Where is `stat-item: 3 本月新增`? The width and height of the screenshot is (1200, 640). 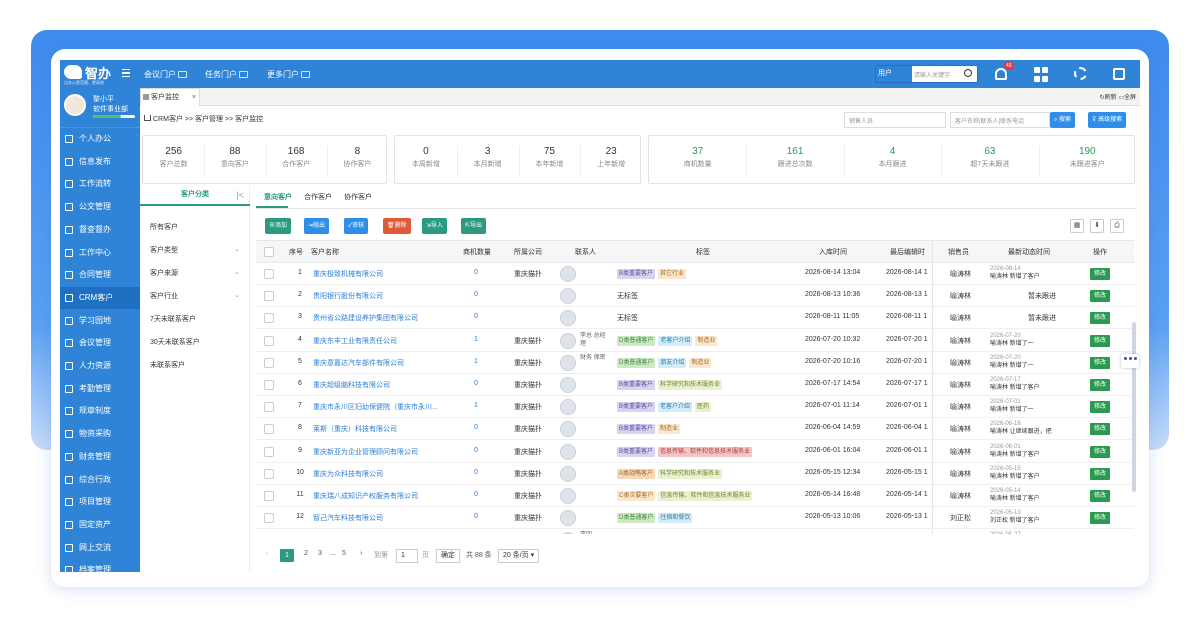
stat-item: 3 本月新增 is located at coordinates (488, 157).